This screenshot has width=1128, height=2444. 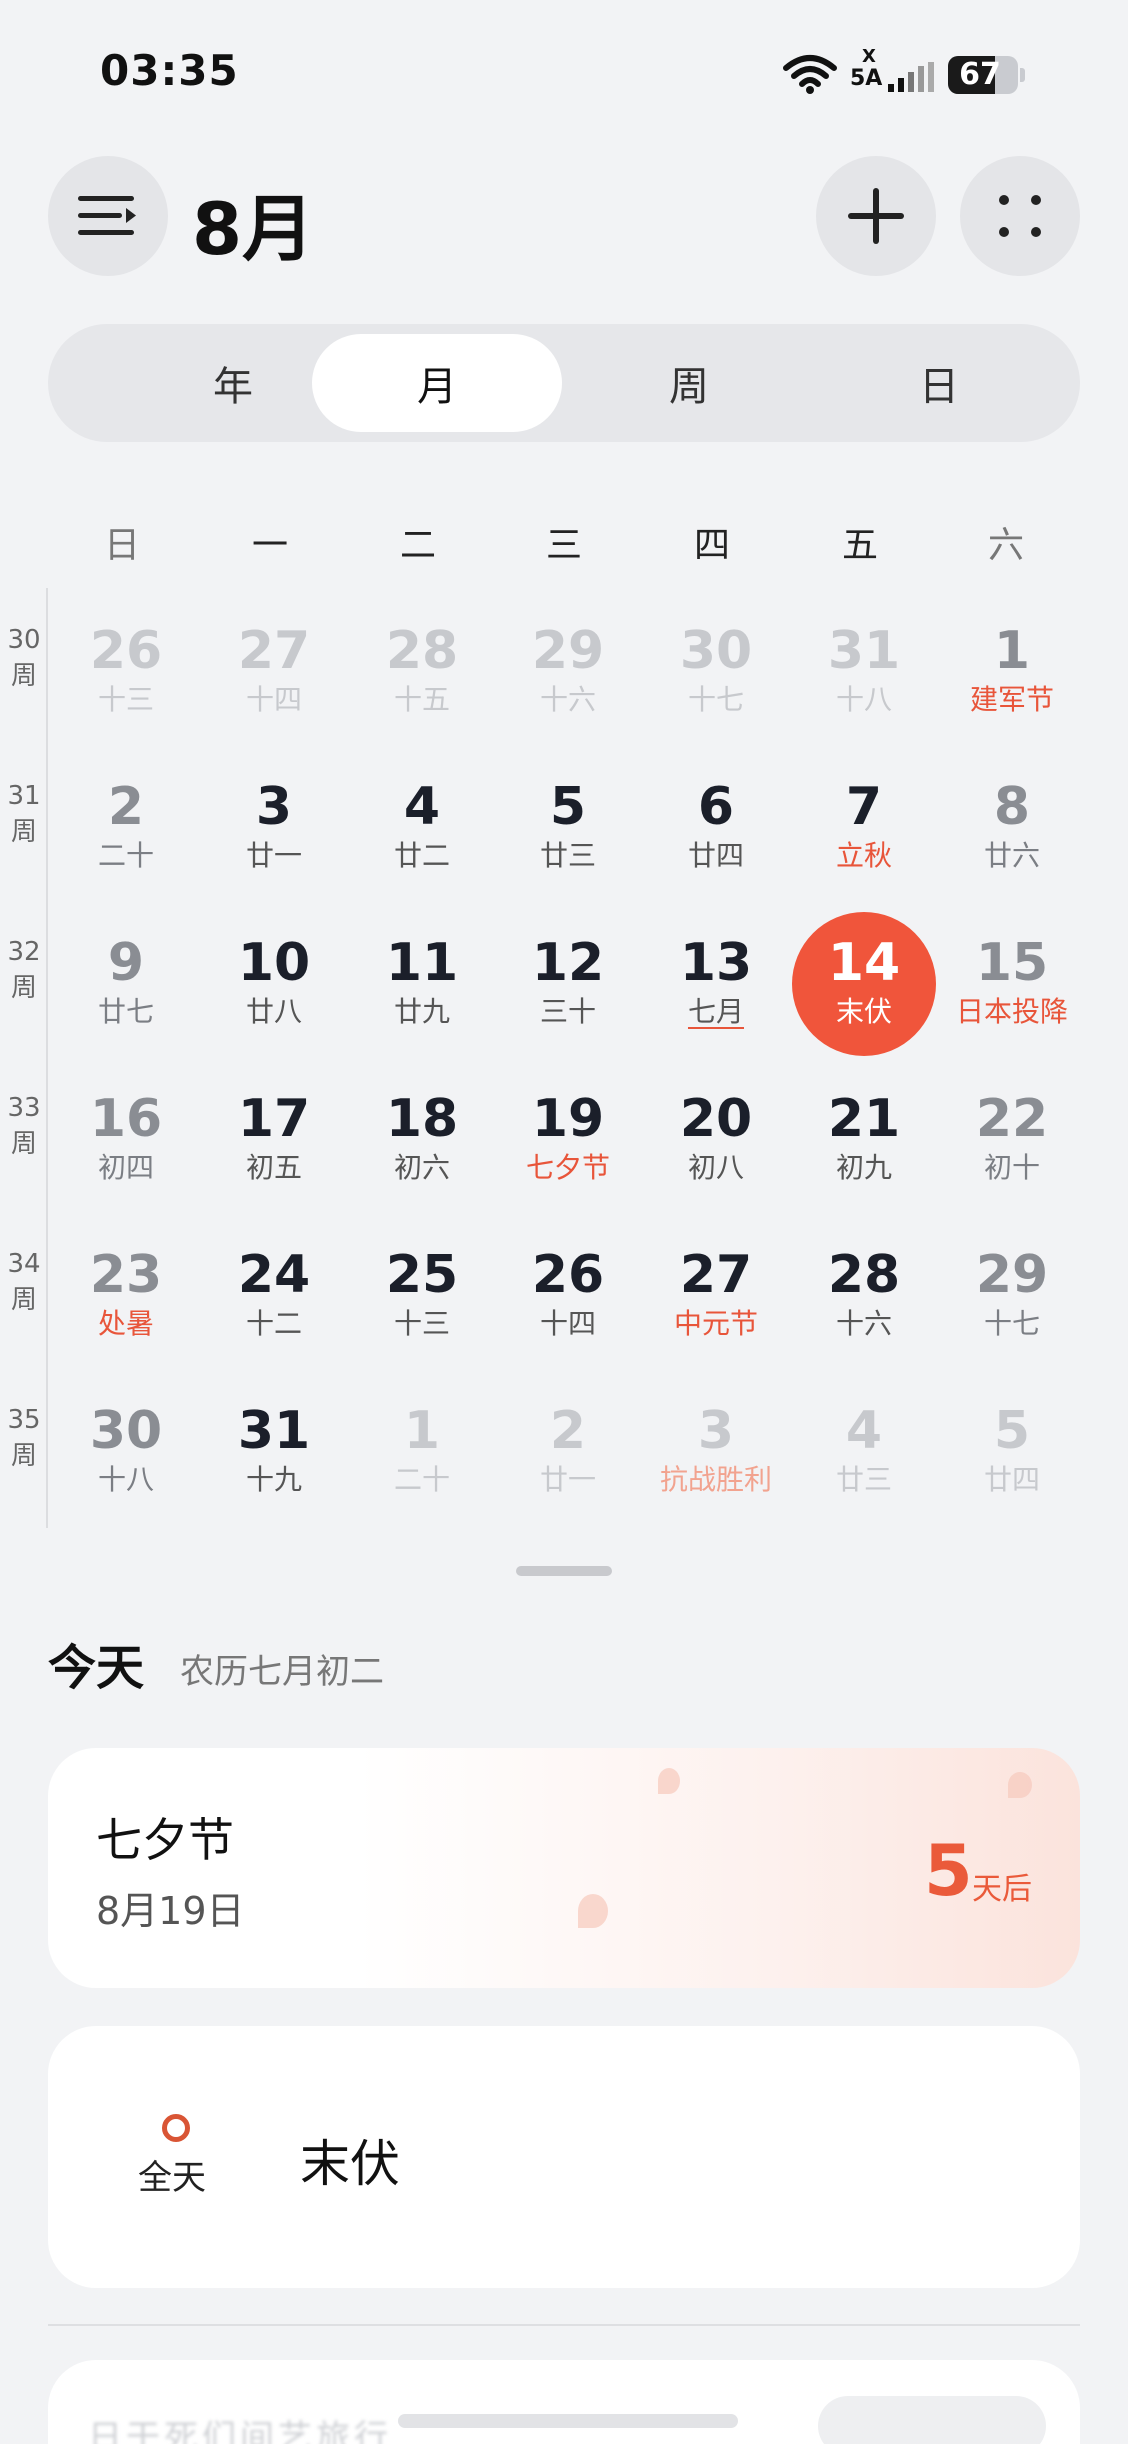 I want to click on day-cell: 27 中元节, so click(x=716, y=1299).